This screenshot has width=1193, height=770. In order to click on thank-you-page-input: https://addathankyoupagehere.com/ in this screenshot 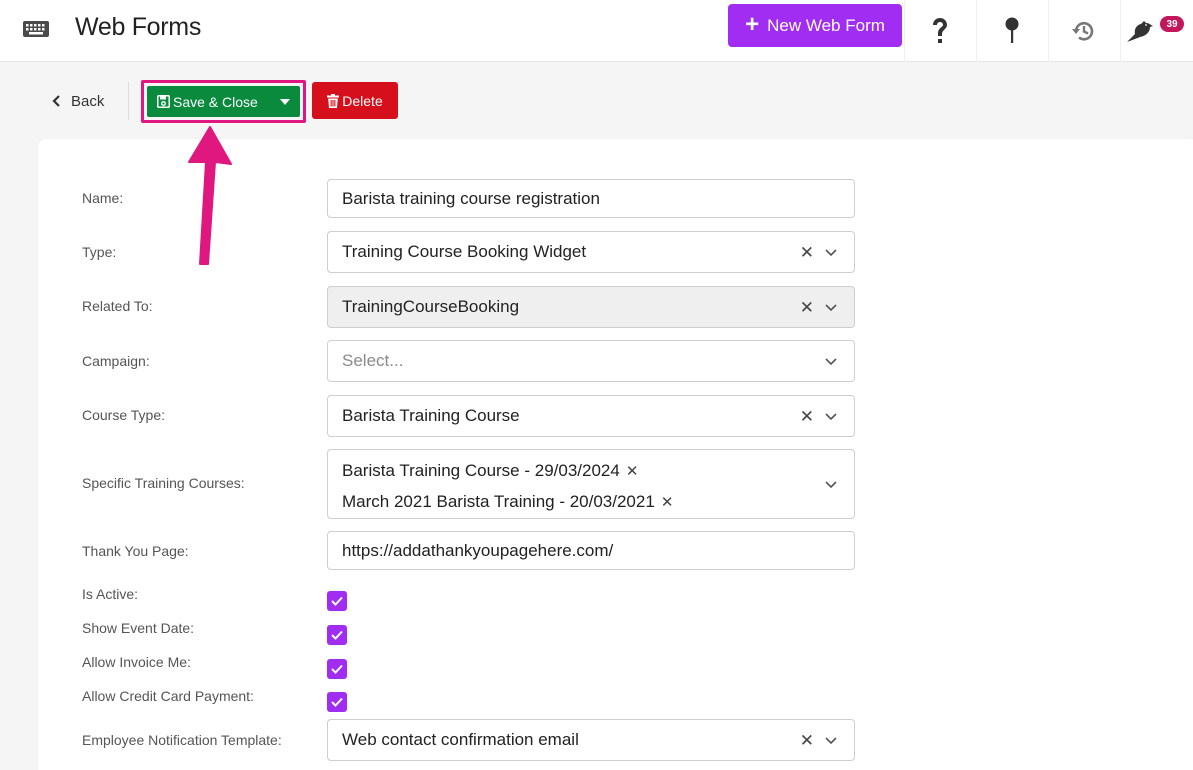, I will do `click(591, 550)`.